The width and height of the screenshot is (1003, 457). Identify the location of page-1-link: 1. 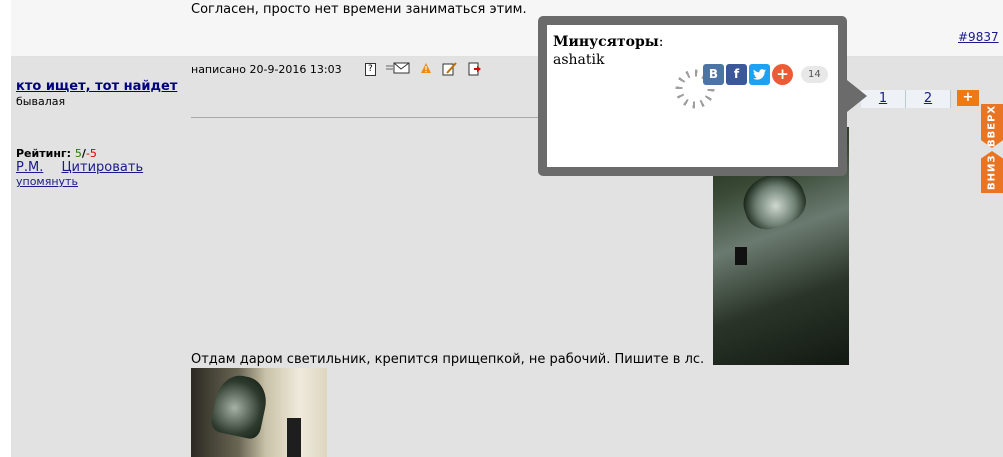
(883, 99).